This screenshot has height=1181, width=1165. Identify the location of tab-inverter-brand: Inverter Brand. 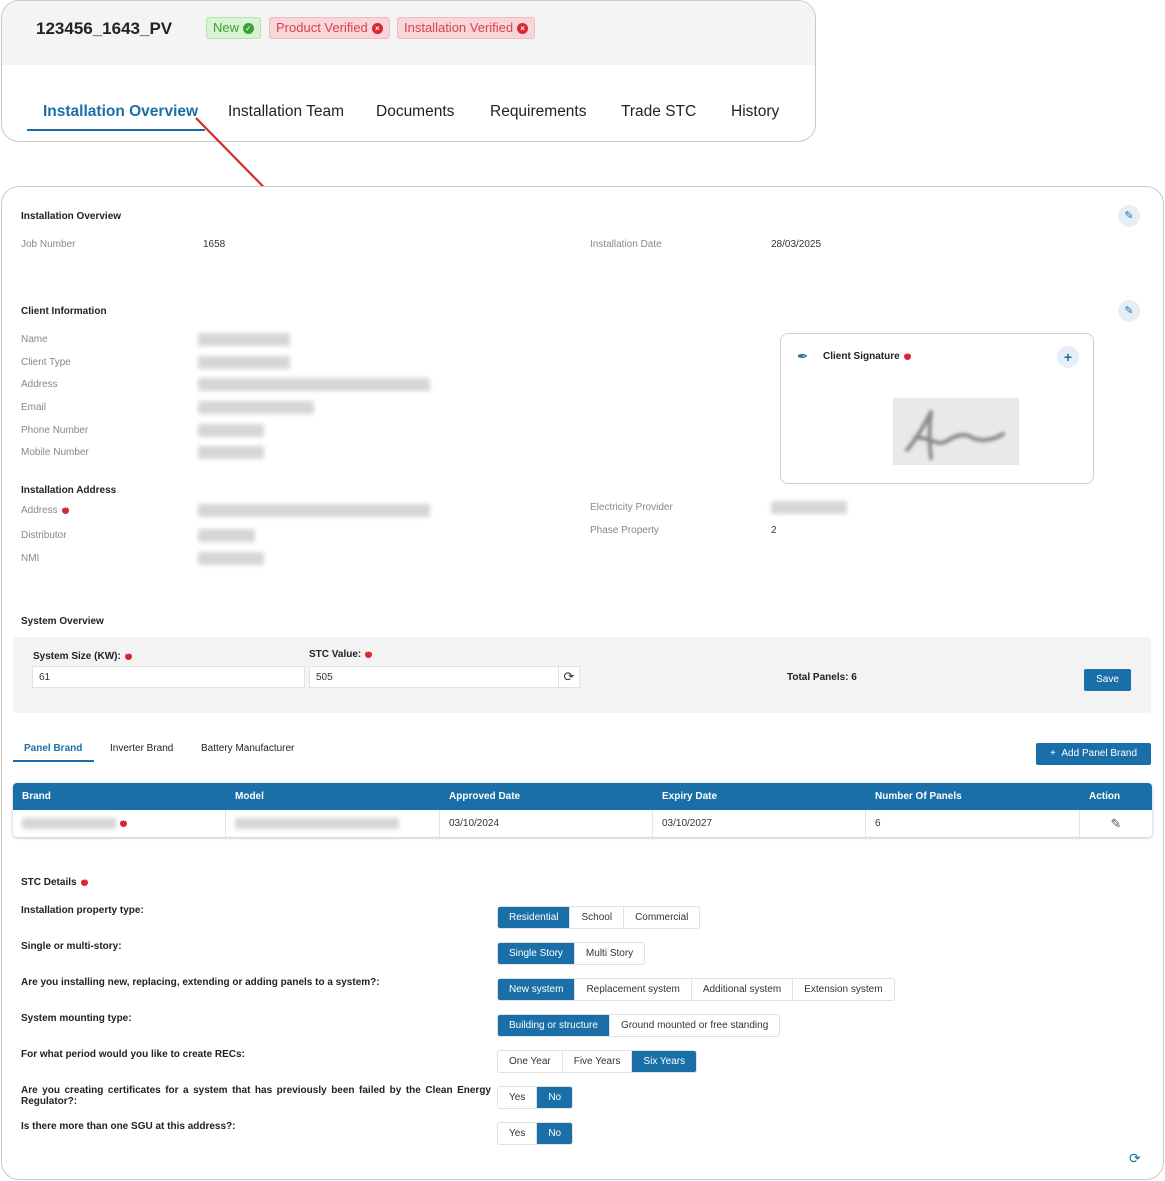
(141, 748).